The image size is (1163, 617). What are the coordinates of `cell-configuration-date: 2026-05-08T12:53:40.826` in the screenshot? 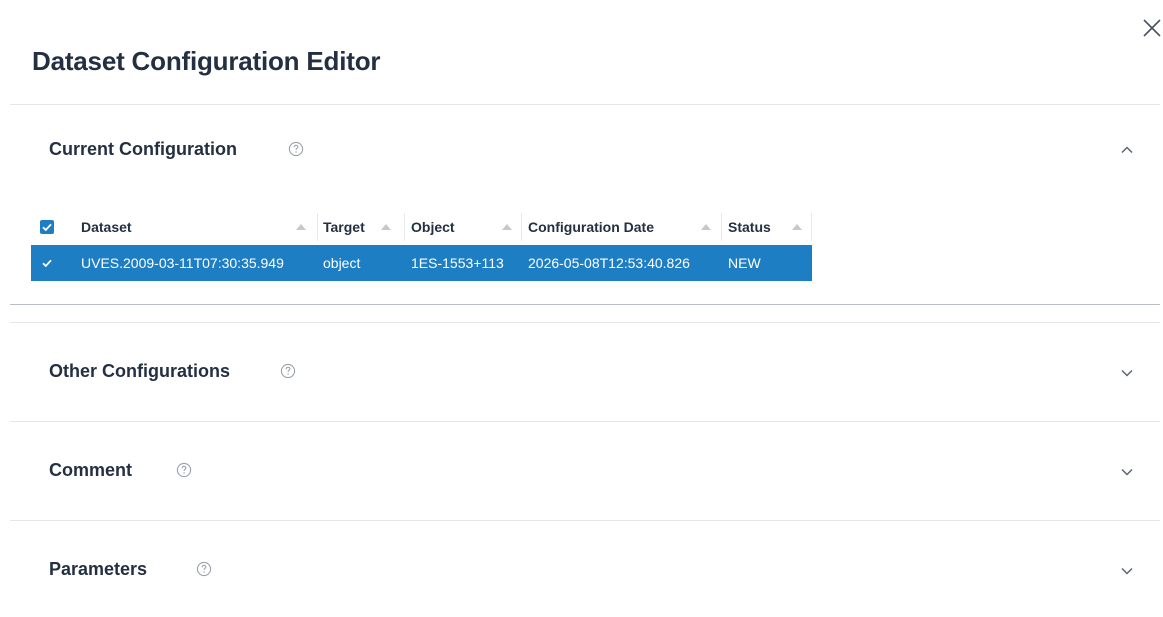 It's located at (609, 263).